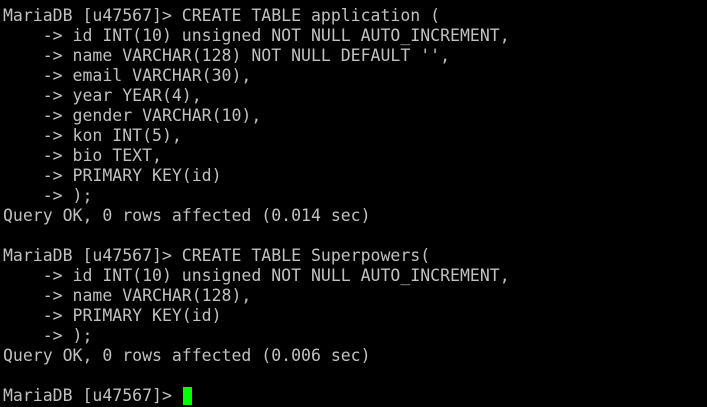 The image size is (707, 407). I want to click on query-result-line: Query OK, 0 rows affected (0.006 sec), so click(187, 355).